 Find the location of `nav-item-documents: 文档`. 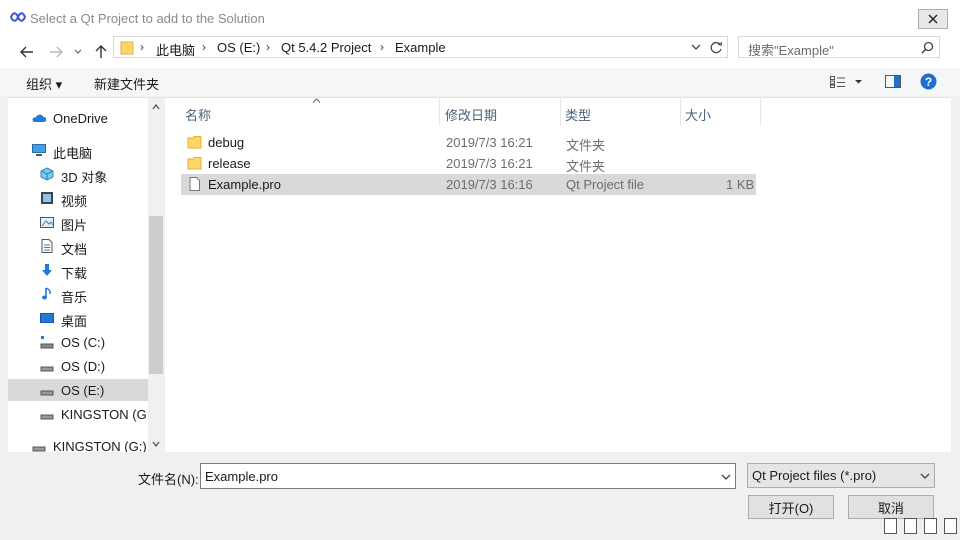

nav-item-documents: 文档 is located at coordinates (78, 246).